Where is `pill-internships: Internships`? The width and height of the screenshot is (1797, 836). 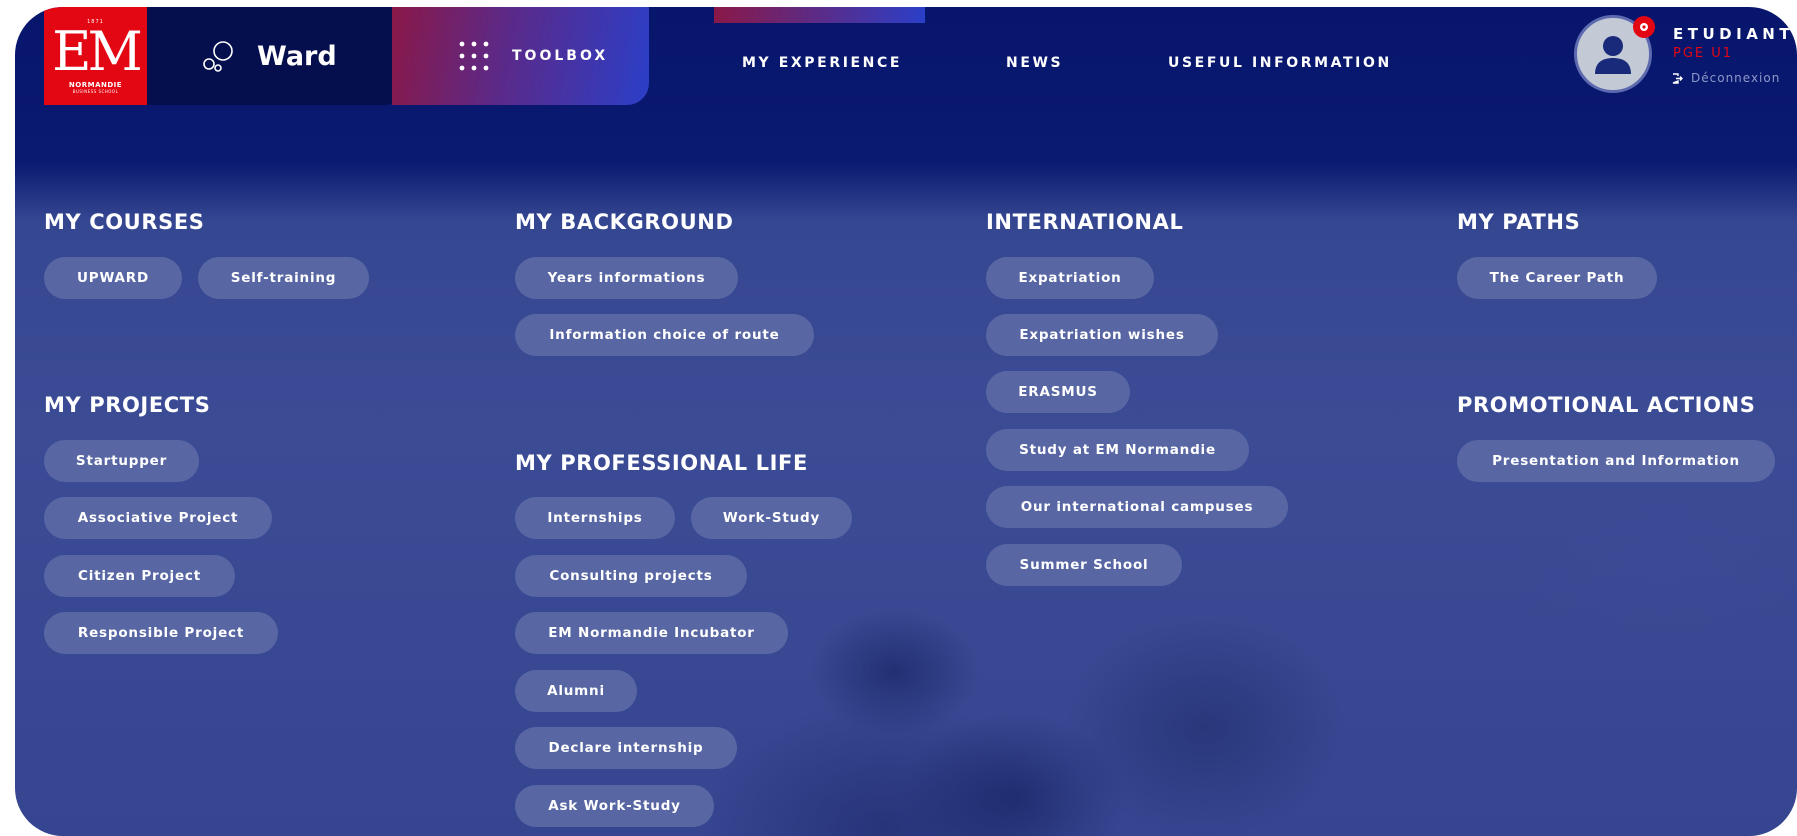 pill-internships: Internships is located at coordinates (595, 518).